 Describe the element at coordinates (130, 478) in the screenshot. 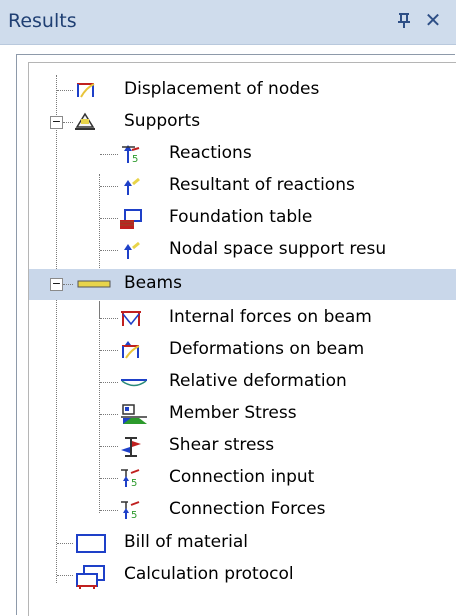

I see `connection-input-icon: 5` at that location.